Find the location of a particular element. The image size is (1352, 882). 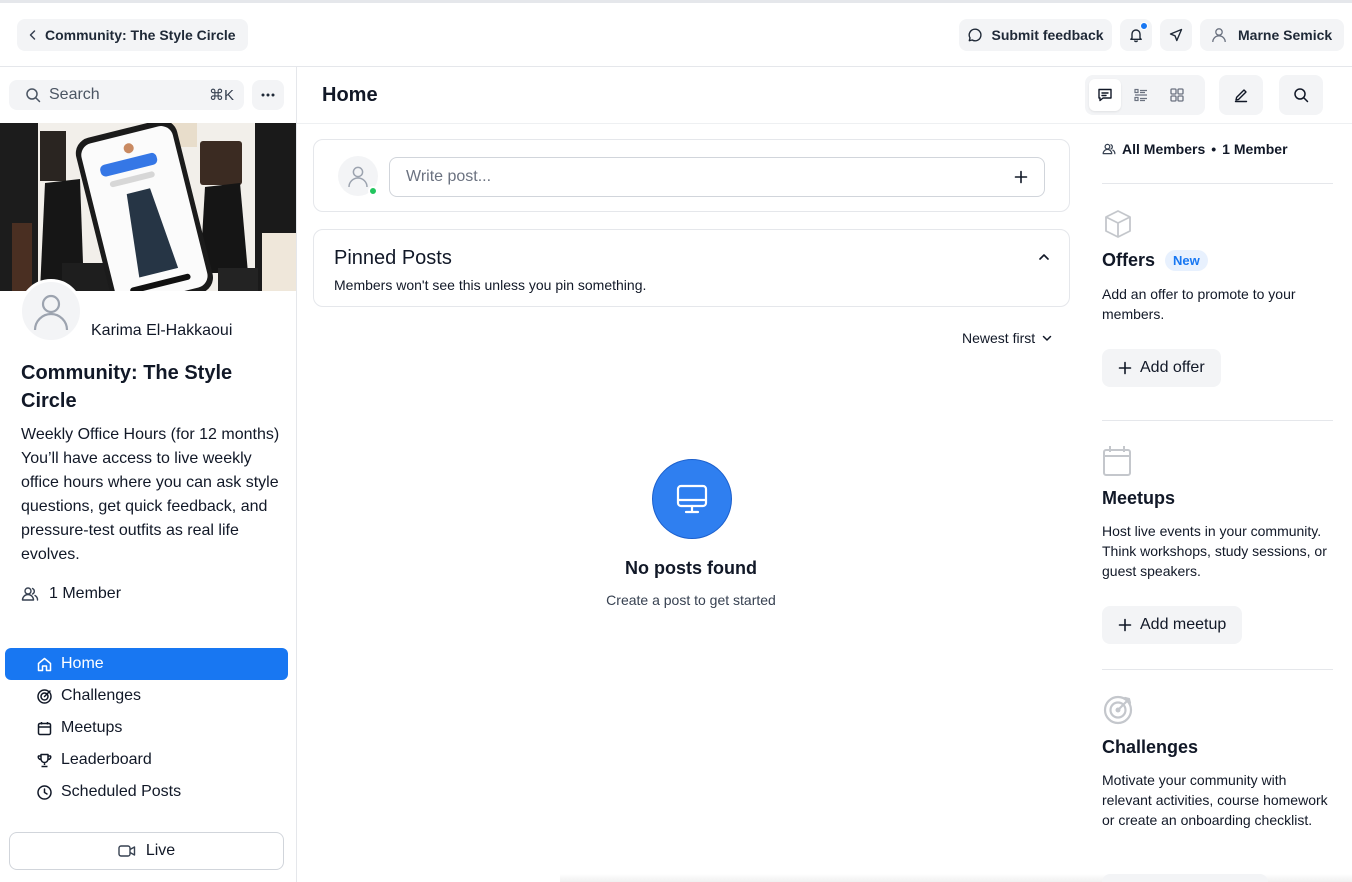

ellipsis-icon is located at coordinates (268, 95).